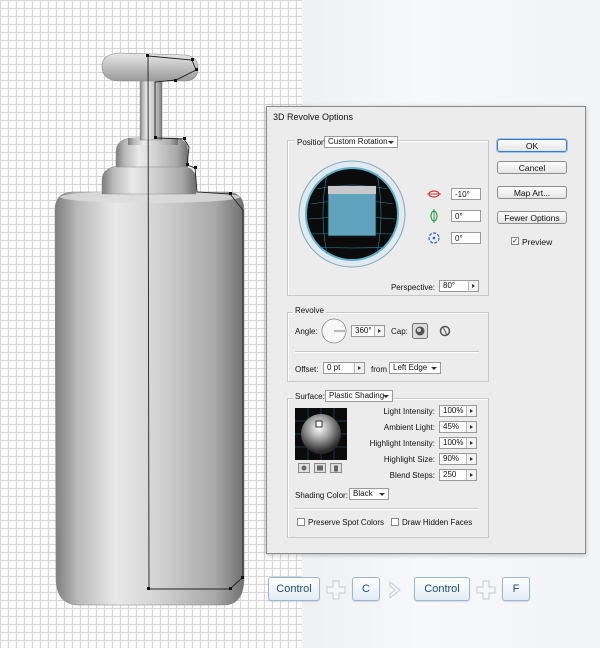  Describe the element at coordinates (409, 459) in the screenshot. I see `highlight-size-label: Highlight Size:` at that location.